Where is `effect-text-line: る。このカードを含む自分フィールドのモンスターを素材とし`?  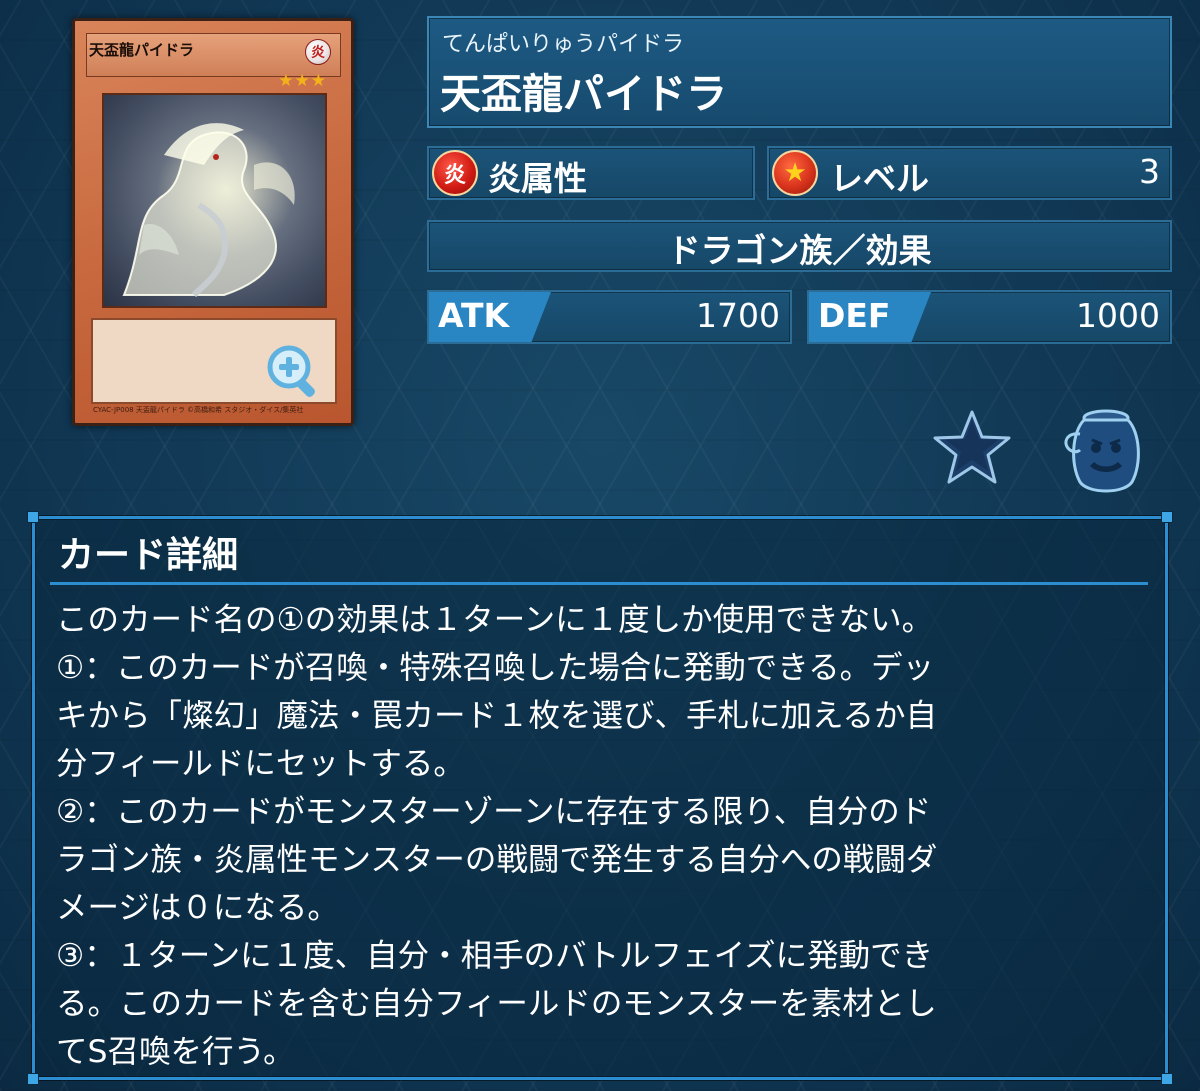
effect-text-line: る。このカードを含む自分フィールドのモンスターを素材とし is located at coordinates (496, 1004).